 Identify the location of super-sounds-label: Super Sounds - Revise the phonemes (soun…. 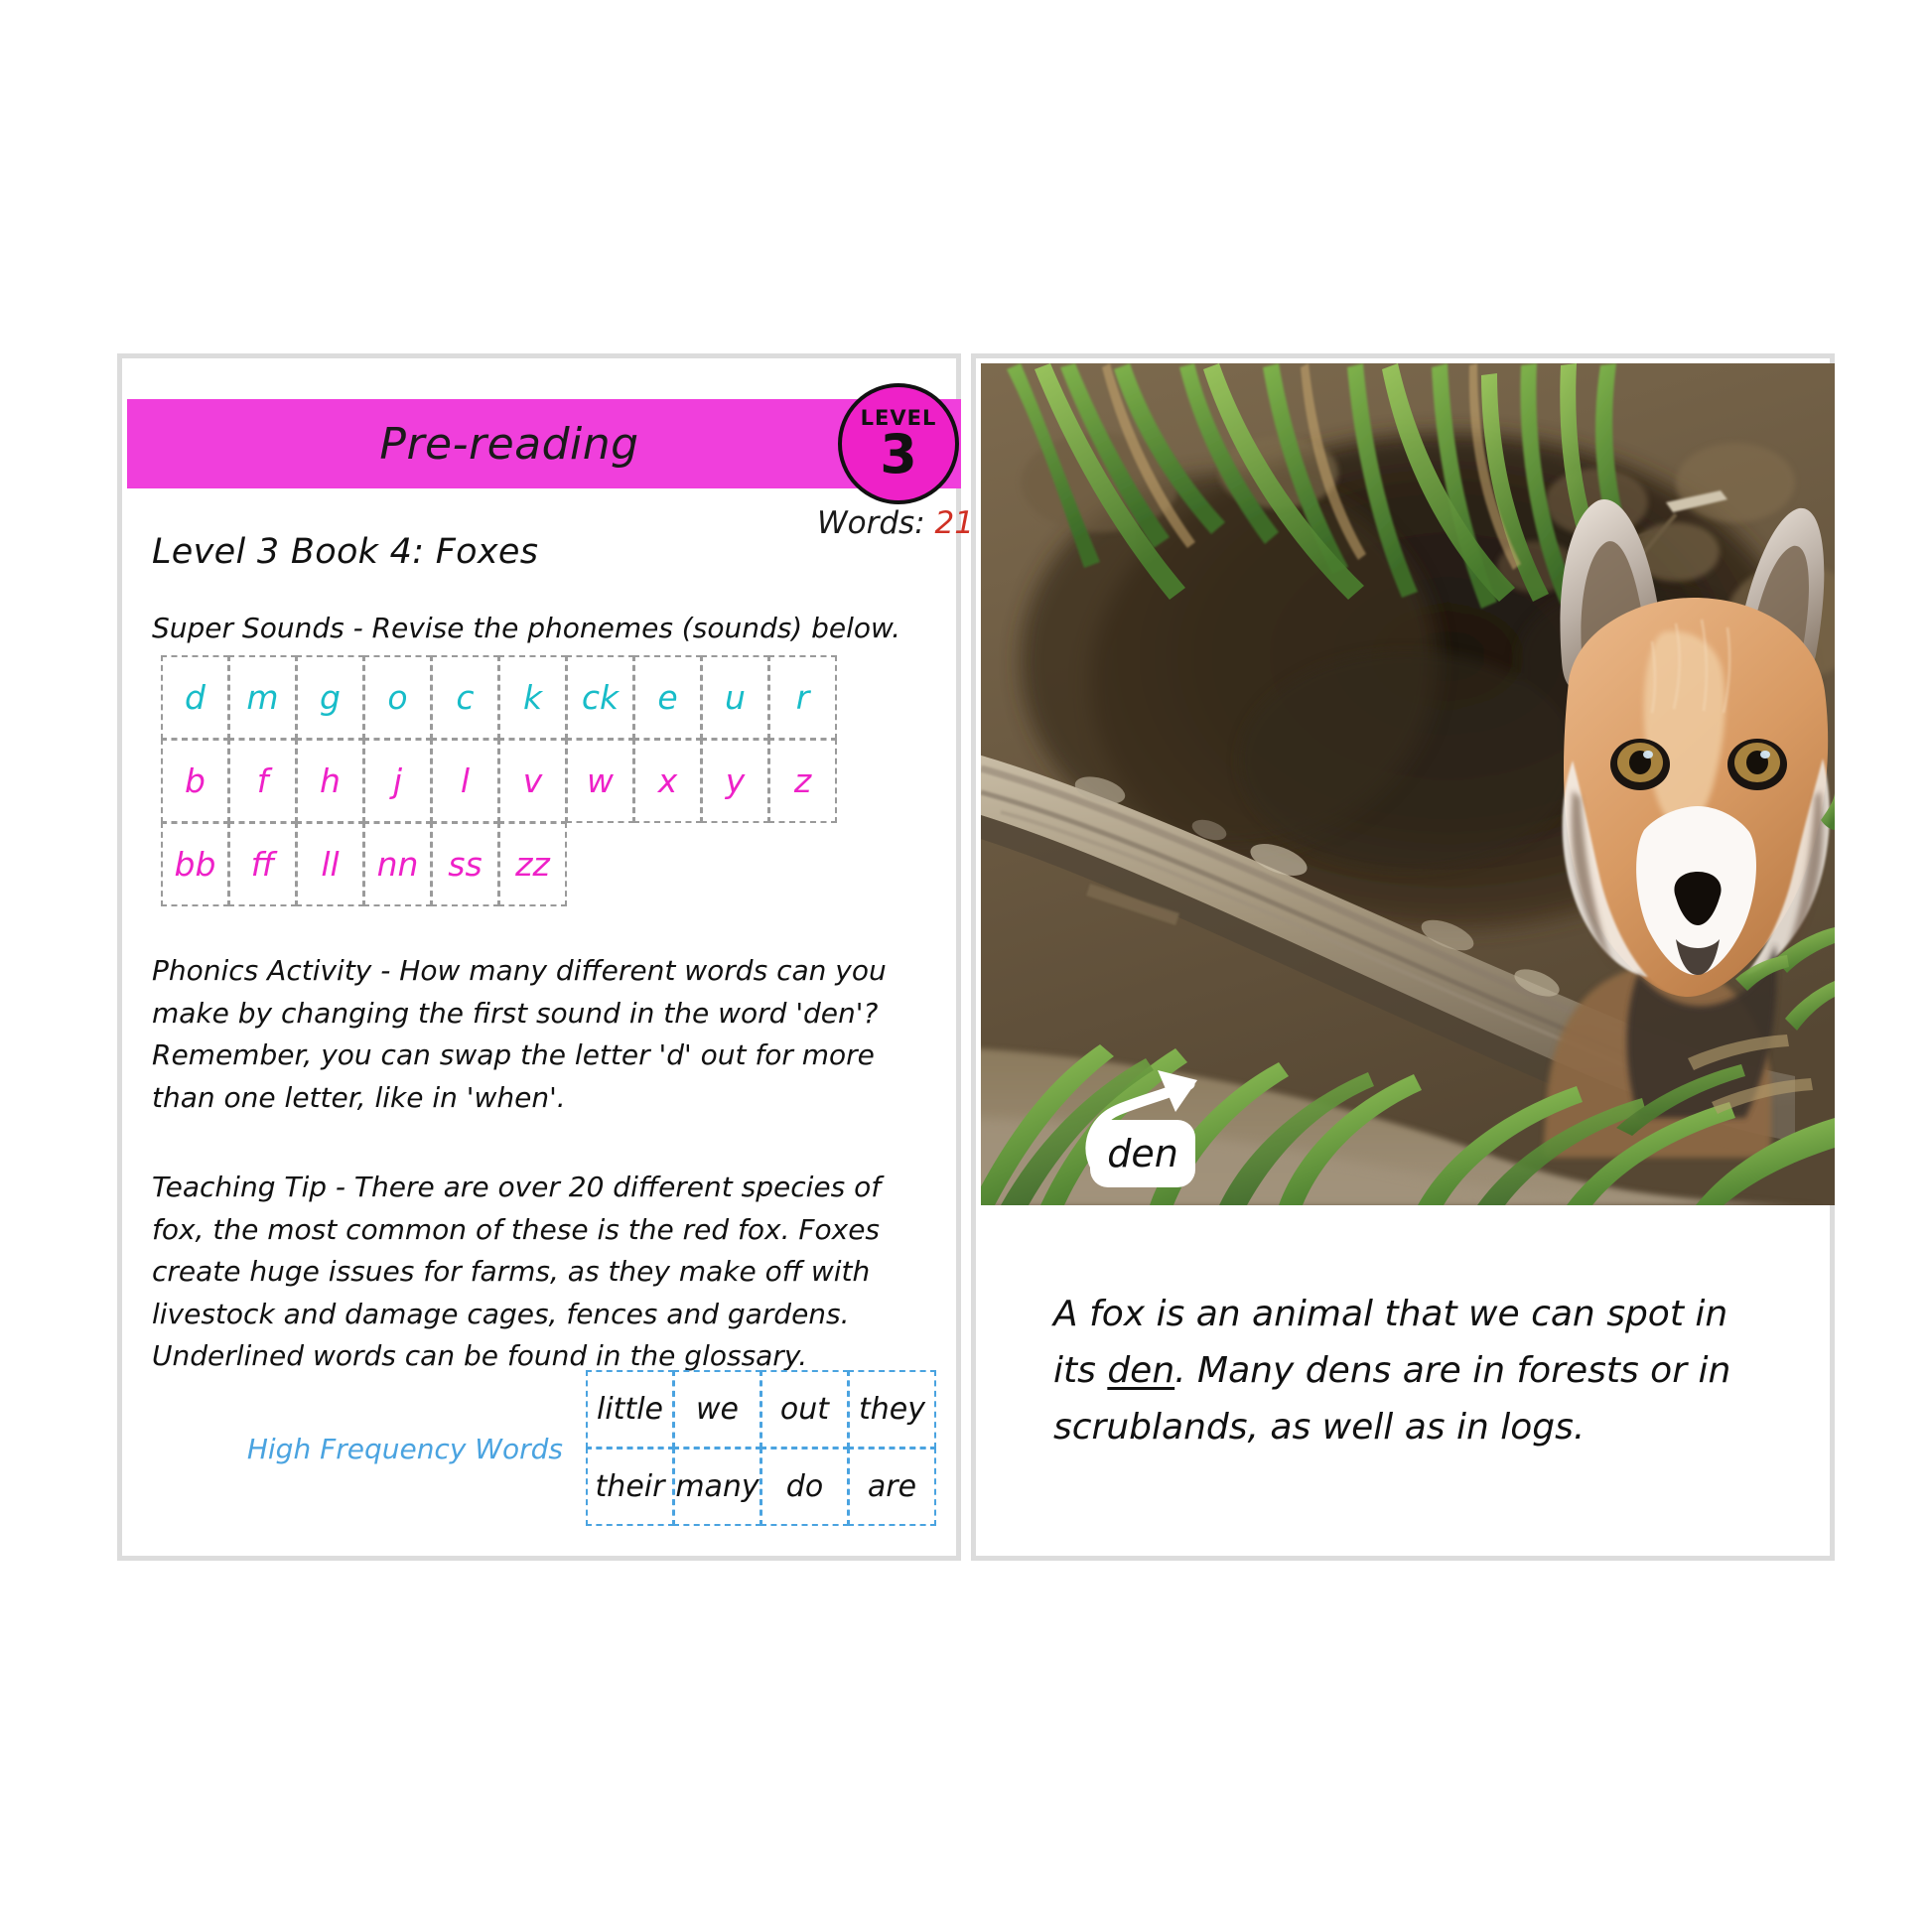
(526, 628).